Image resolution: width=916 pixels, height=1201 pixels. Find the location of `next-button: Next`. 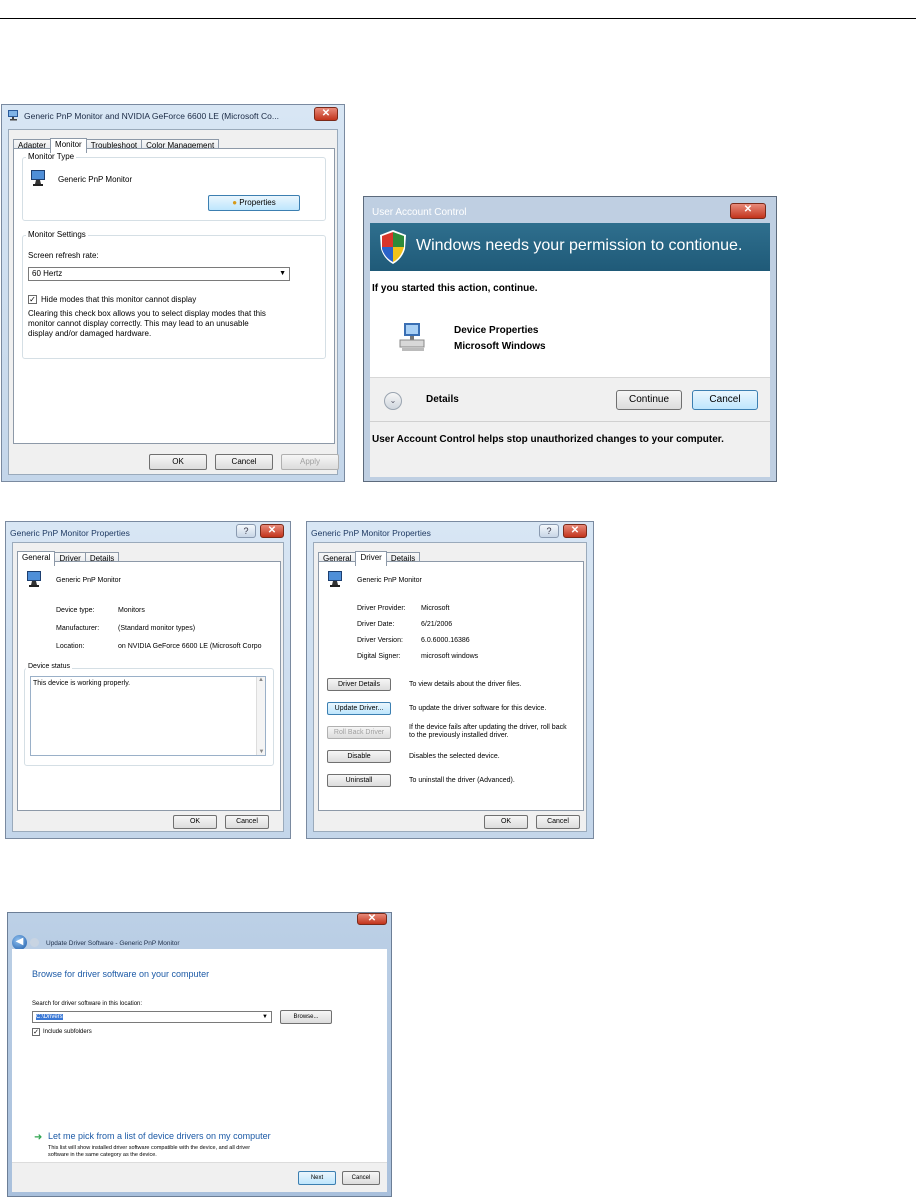

next-button: Next is located at coordinates (317, 1178).